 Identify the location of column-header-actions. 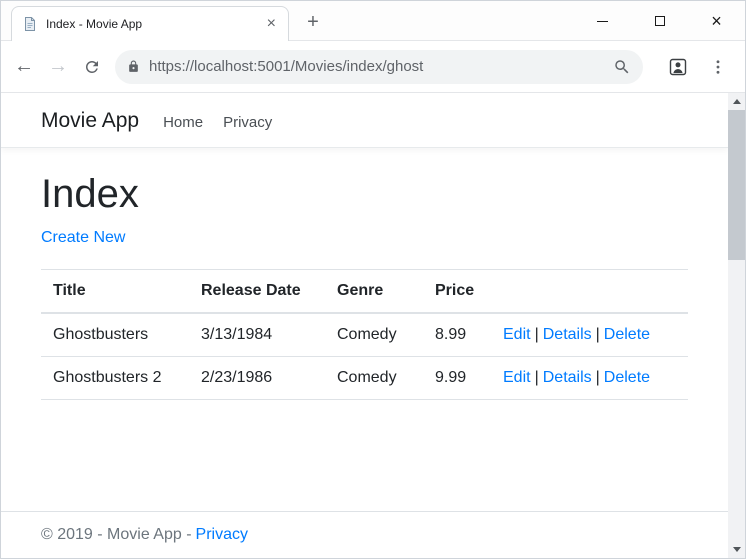
(589, 291).